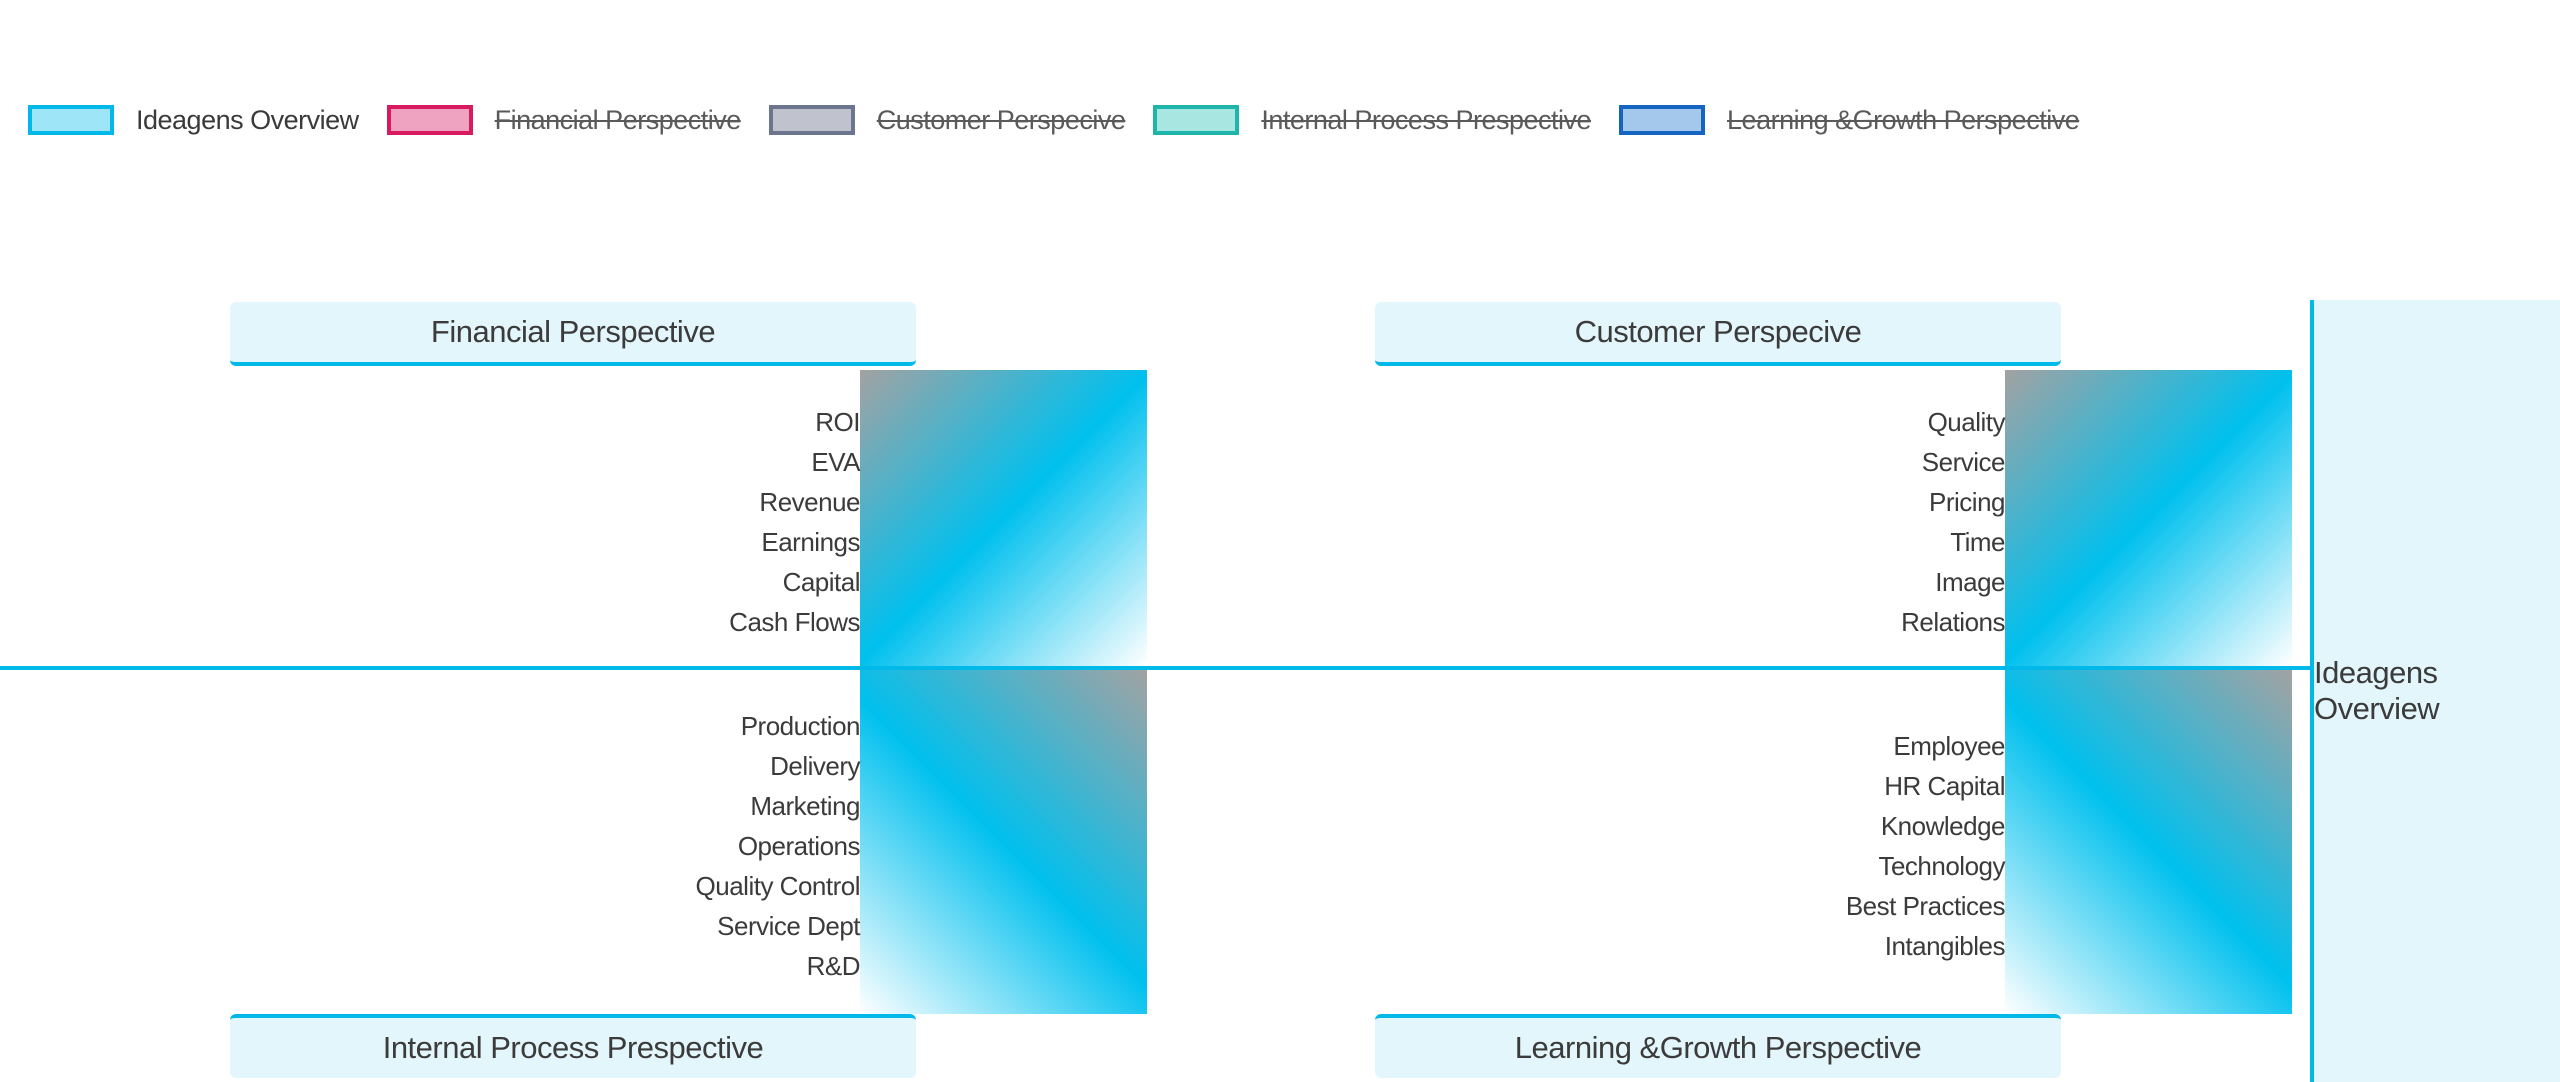 The width and height of the screenshot is (2560, 1082). I want to click on list-item: ROI, so click(837, 422).